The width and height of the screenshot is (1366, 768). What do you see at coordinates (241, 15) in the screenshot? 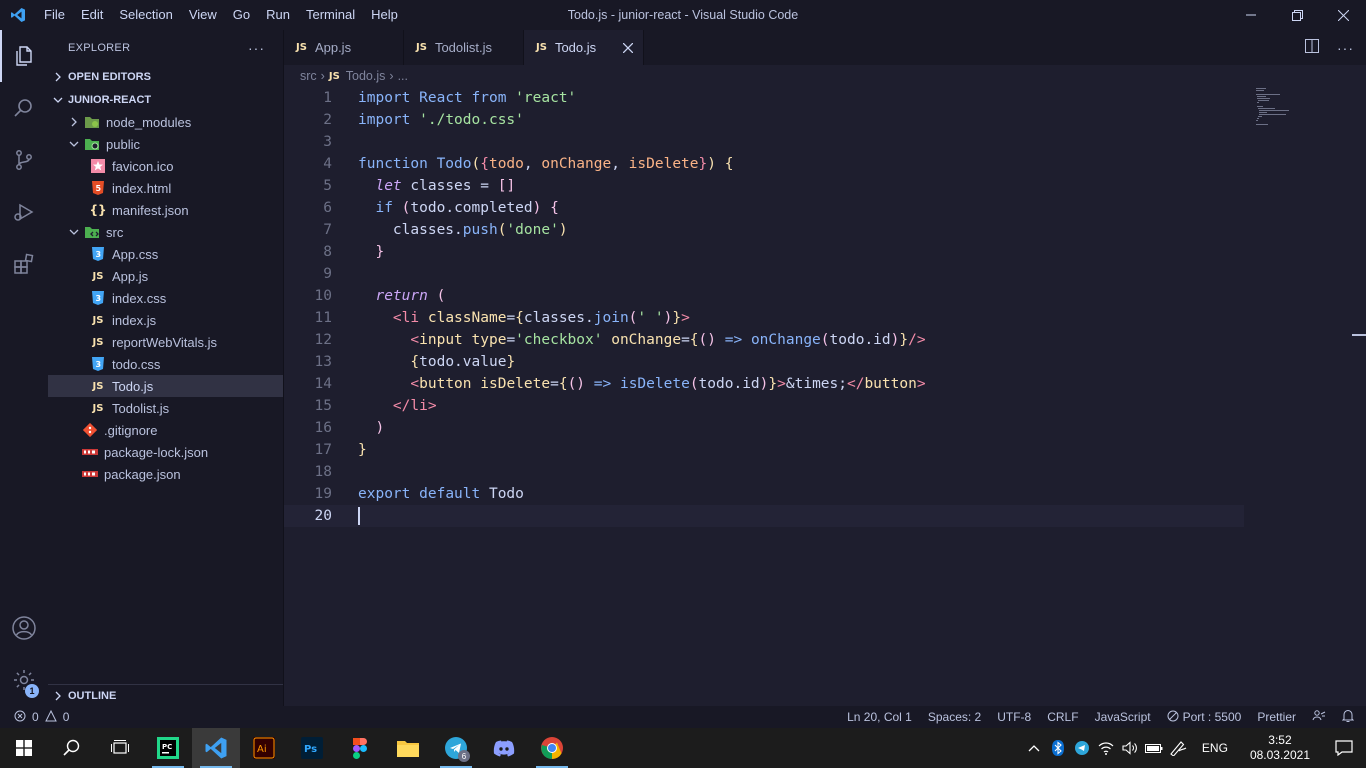
I see `menu-go: Go` at bounding box center [241, 15].